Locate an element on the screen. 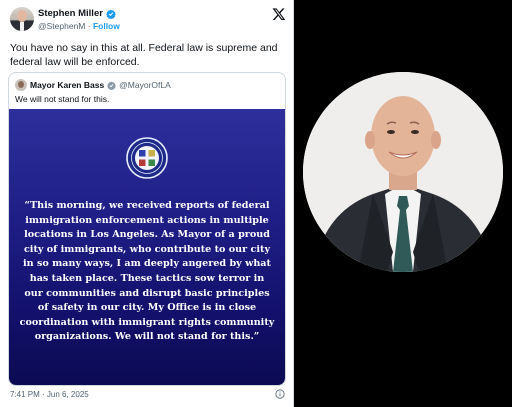 This screenshot has height=407, width=512. author-handle-row: @StephenM · Follow is located at coordinates (79, 26).